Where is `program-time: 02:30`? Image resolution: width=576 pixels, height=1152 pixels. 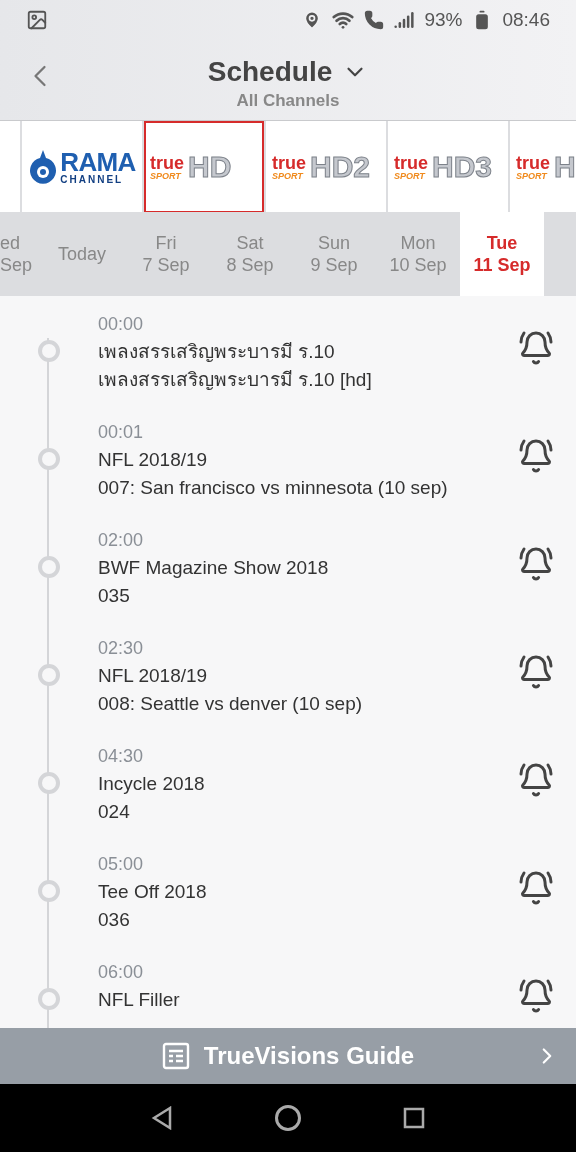
program-time: 02:30 is located at coordinates (121, 648).